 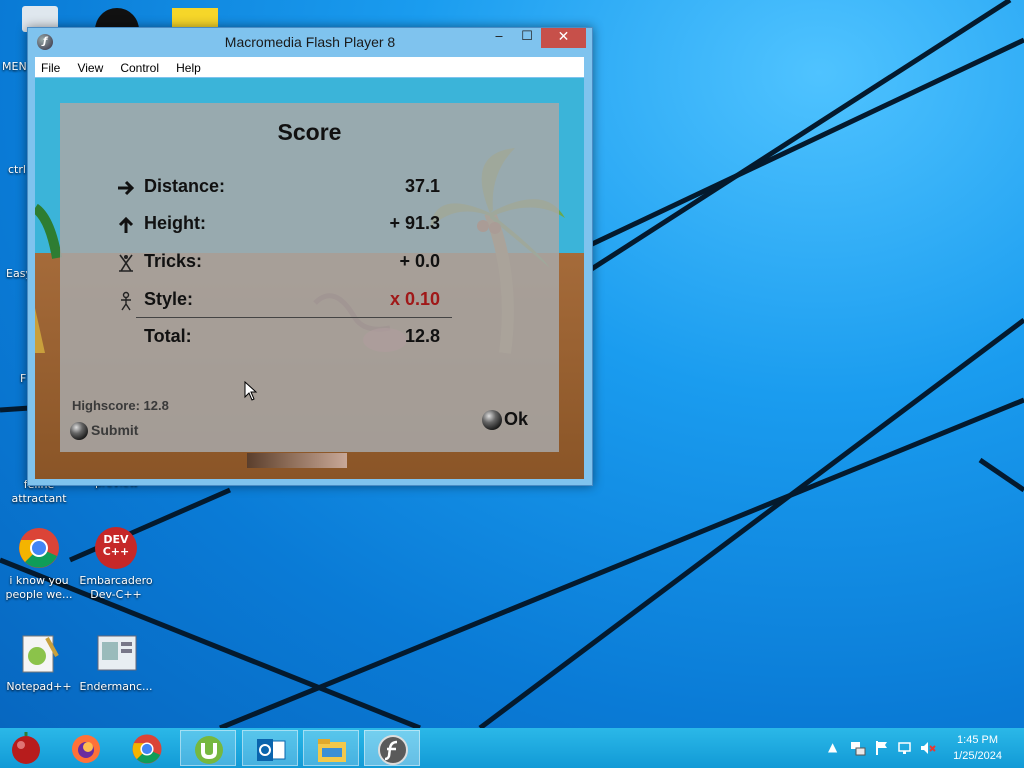 I want to click on submit-label: Submit, so click(x=115, y=430).